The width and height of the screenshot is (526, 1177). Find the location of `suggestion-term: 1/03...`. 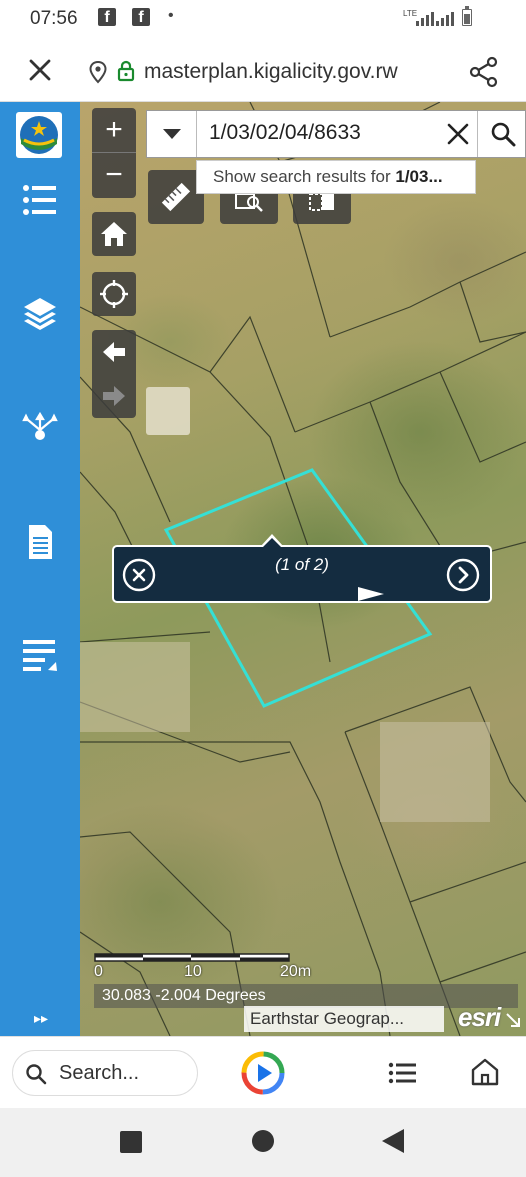

suggestion-term: 1/03... is located at coordinates (419, 176).